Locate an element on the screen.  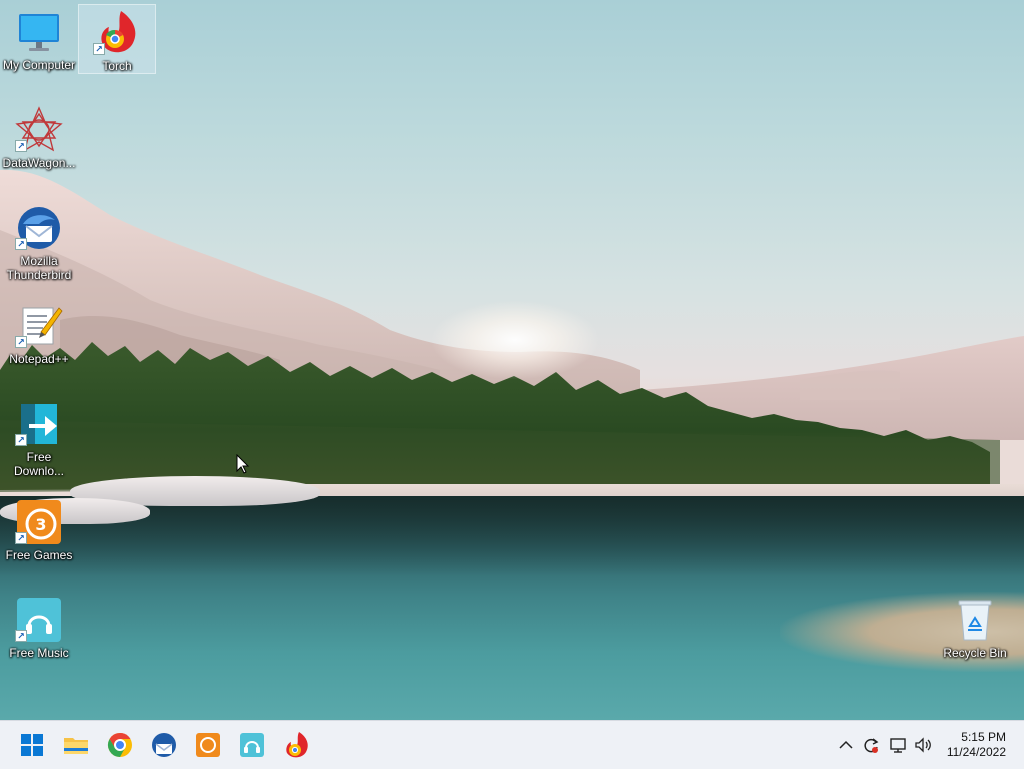
svg-text: 3 is located at coordinates (40, 524).